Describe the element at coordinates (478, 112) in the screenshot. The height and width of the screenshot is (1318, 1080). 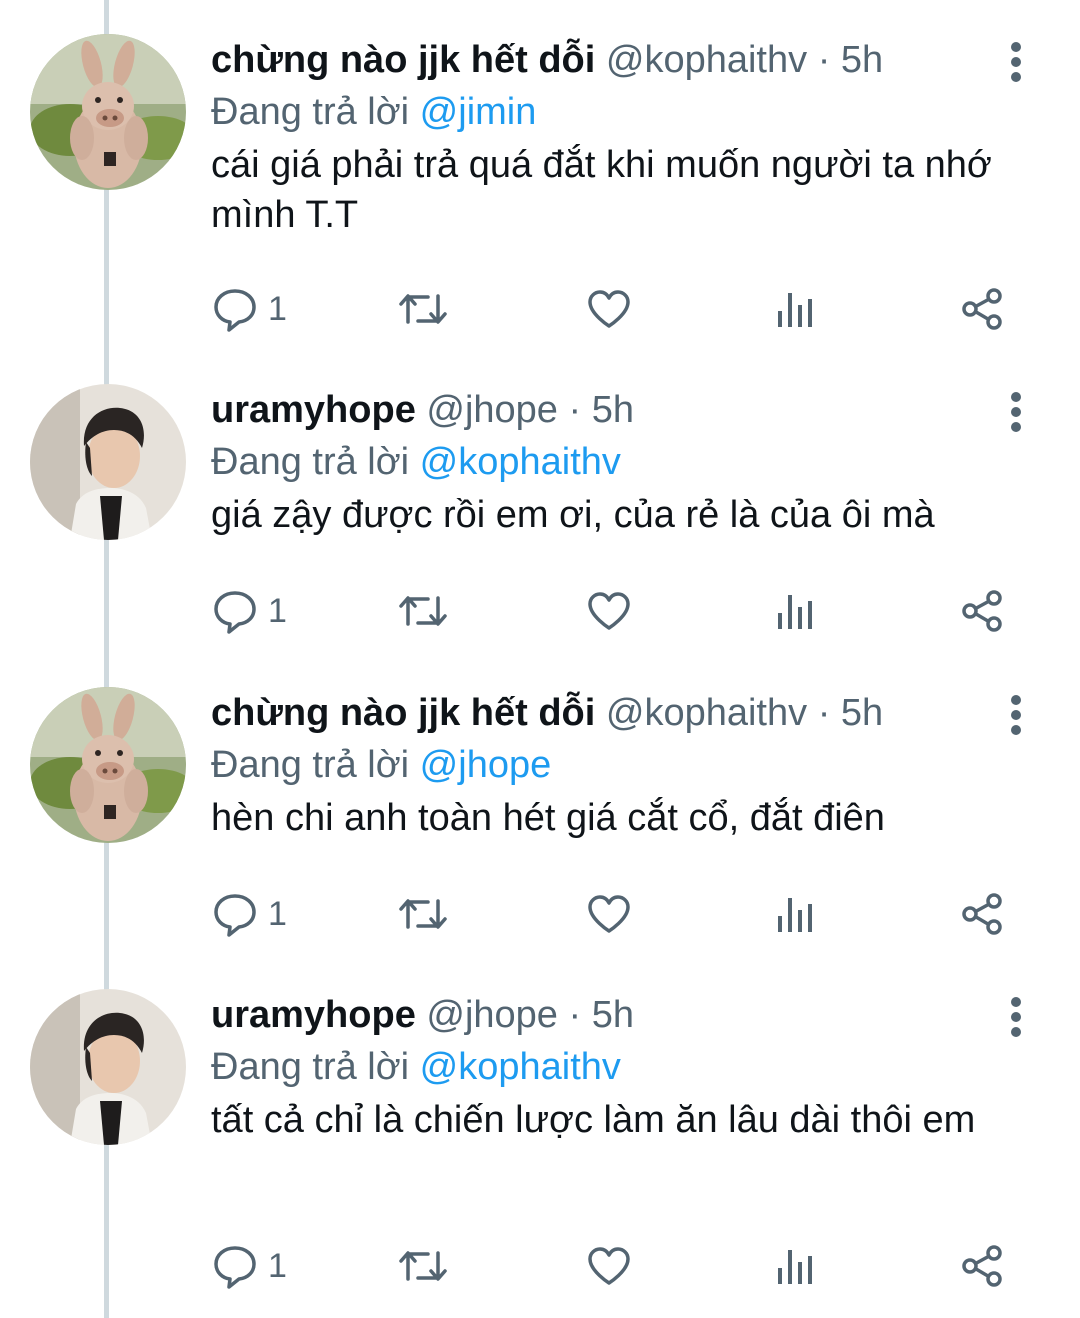
I see `mention-link: @jimin` at that location.